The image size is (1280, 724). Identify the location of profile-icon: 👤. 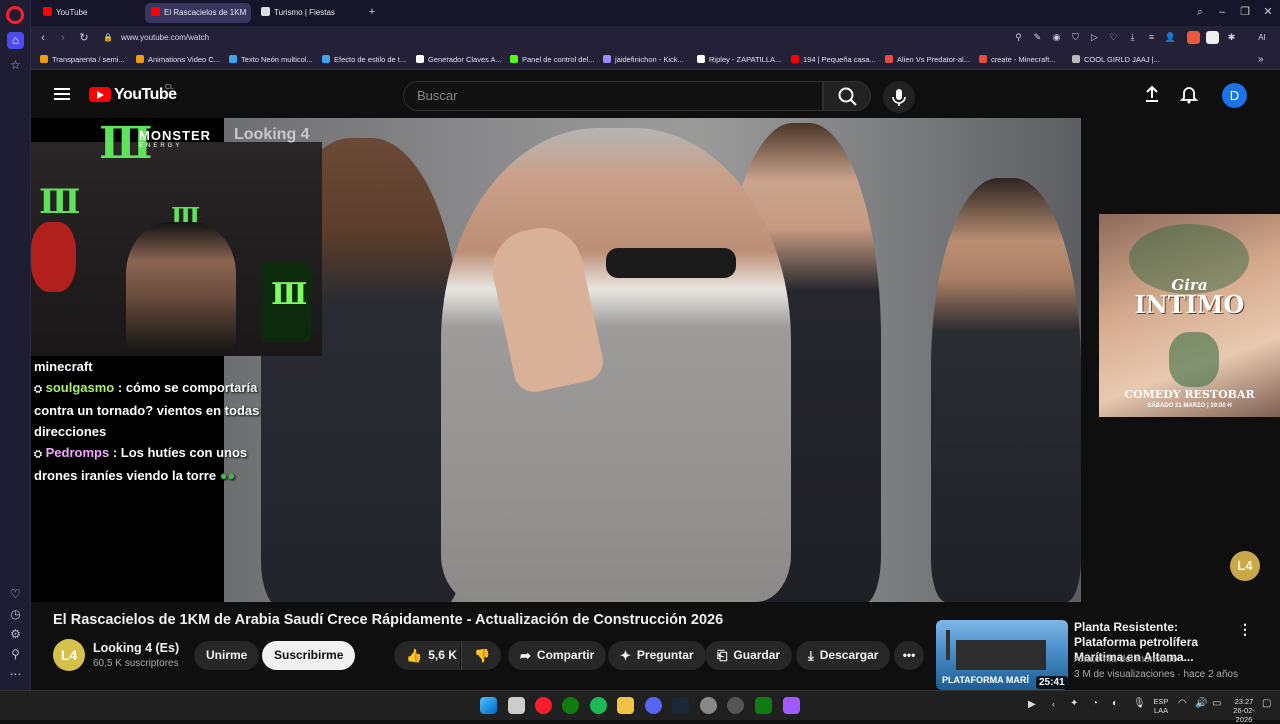
(1170, 37).